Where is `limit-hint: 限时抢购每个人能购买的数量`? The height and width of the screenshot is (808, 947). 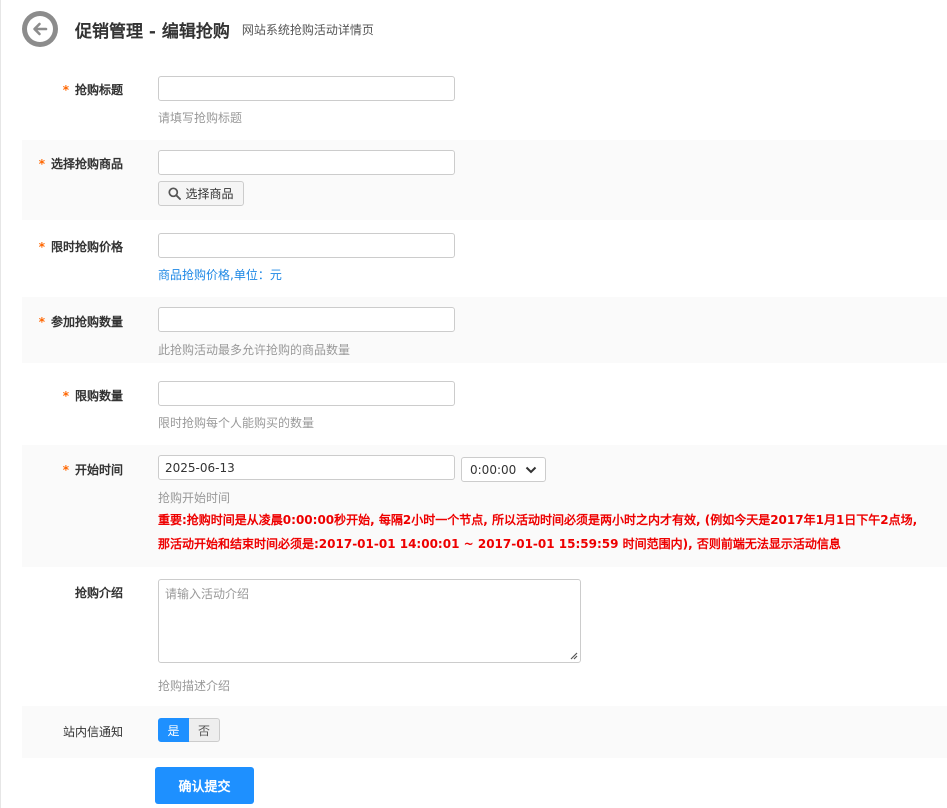
limit-hint: 限时抢购每个人能购买的数量 is located at coordinates (236, 423).